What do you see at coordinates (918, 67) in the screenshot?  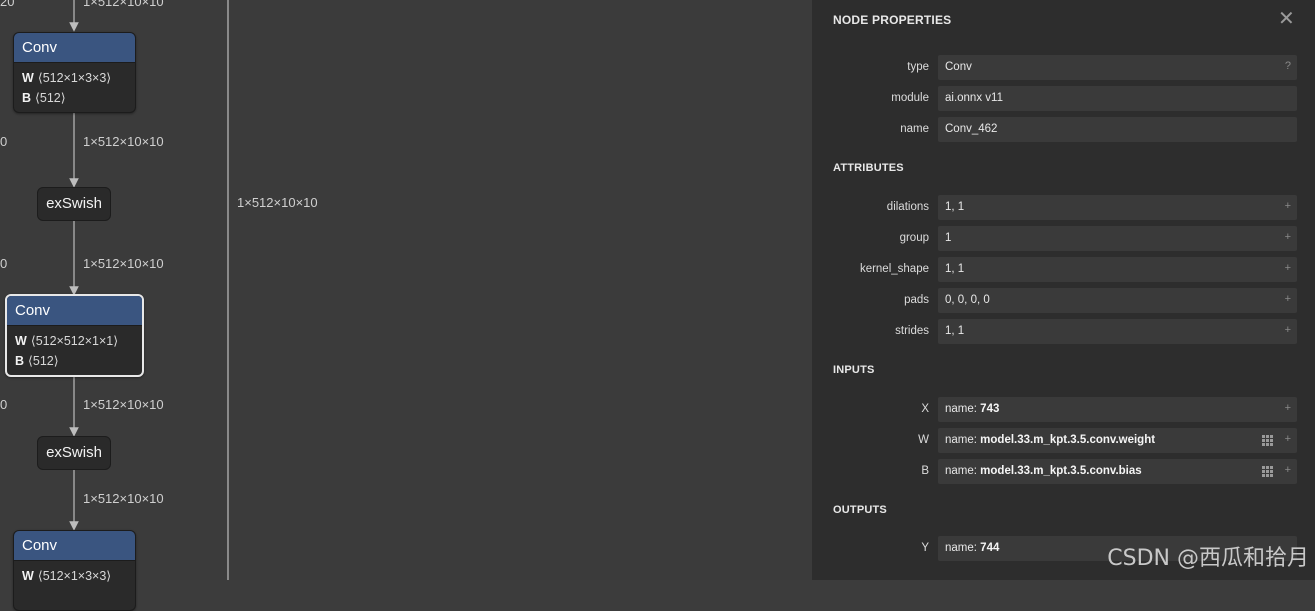 I see `property-label: type` at bounding box center [918, 67].